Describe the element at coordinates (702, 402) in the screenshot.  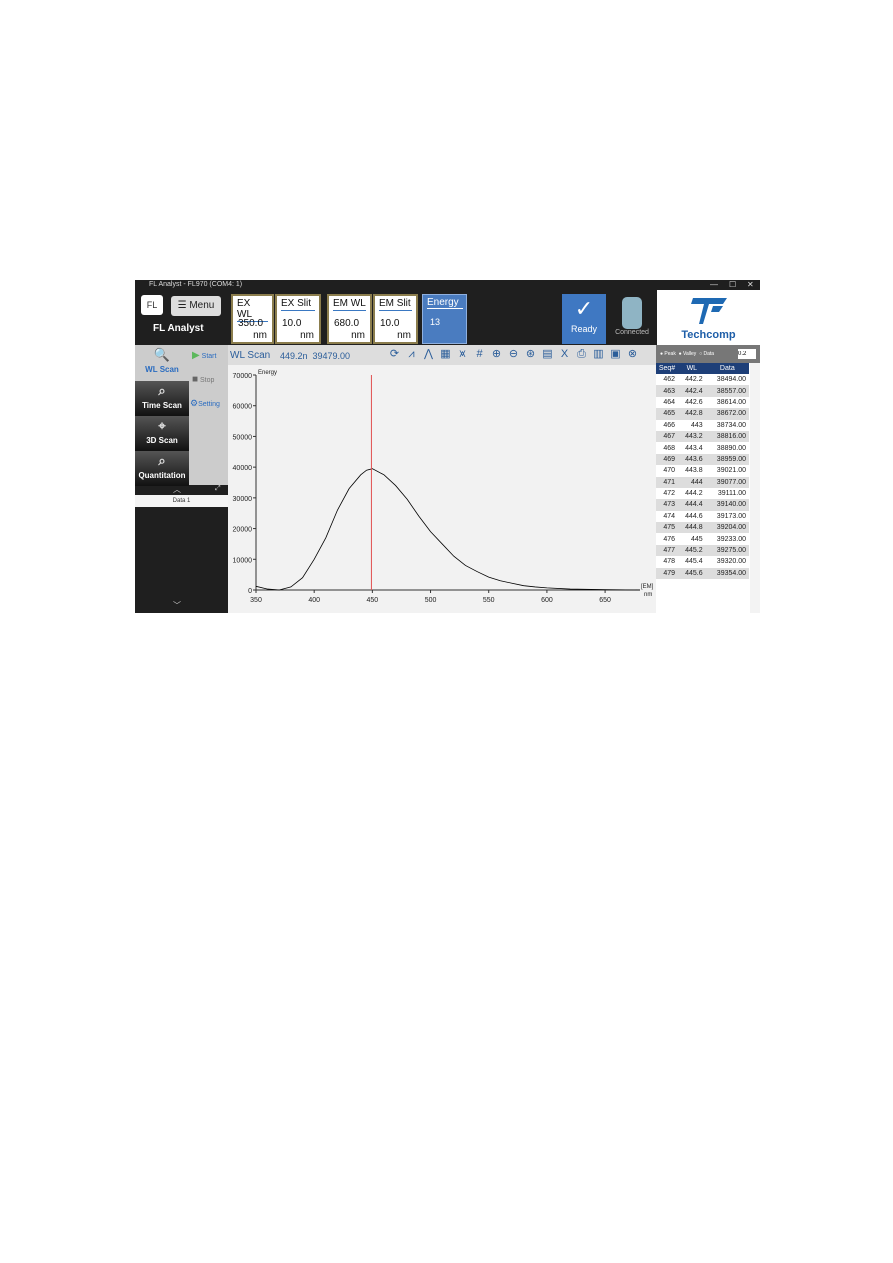
I see `table-row: 464 442.6 38614.00` at that location.